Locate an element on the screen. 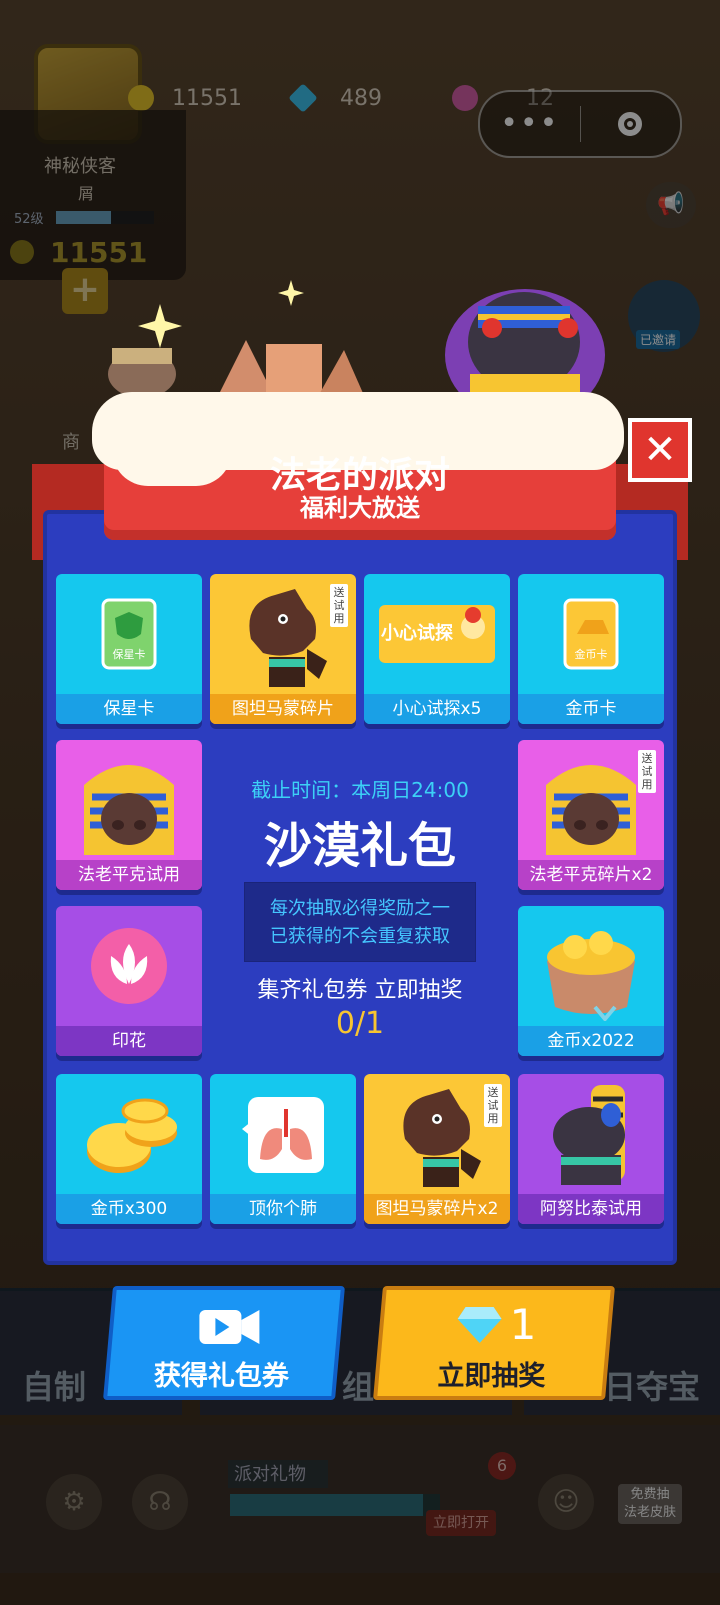 The width and height of the screenshot is (720, 1605). deadline-text: 截止时间：本周日24:00 is located at coordinates (360, 790).